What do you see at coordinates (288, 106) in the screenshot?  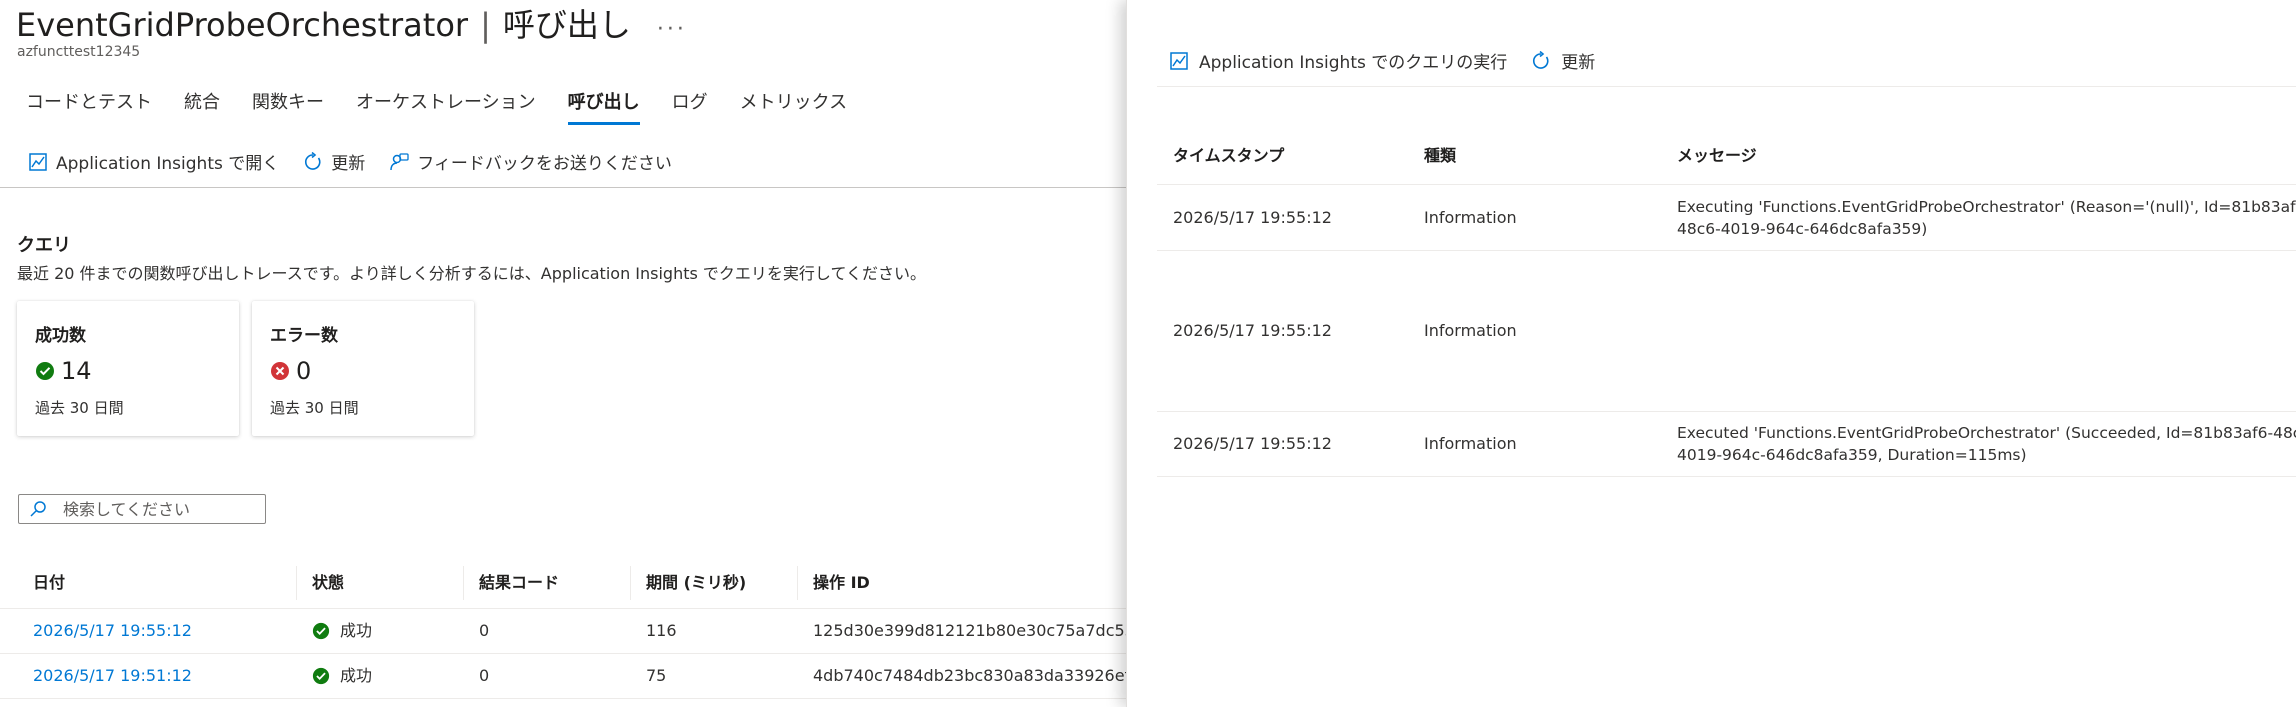 I see `tab-function-keys: 関数キー` at bounding box center [288, 106].